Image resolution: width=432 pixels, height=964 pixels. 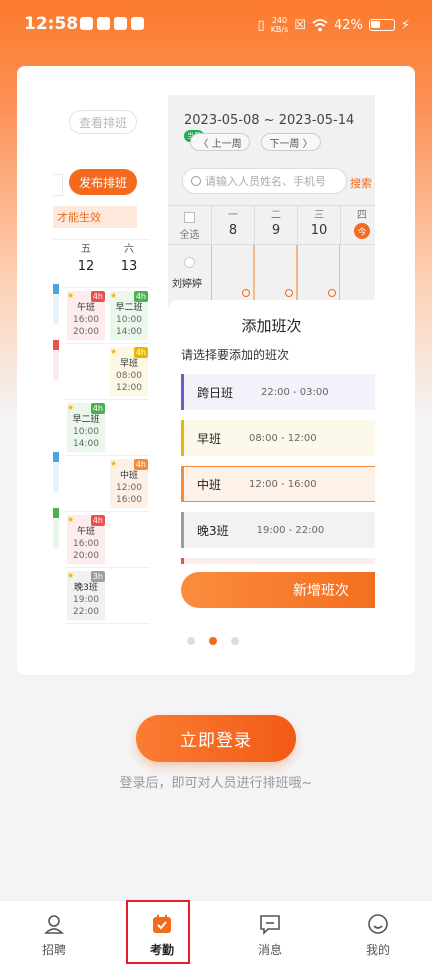 I want to click on shift-name: 中班, so click(x=128, y=476).